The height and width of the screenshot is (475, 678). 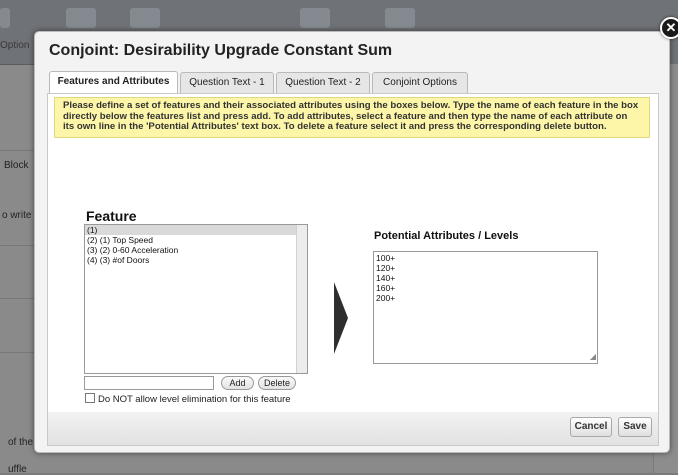 What do you see at coordinates (386, 258) in the screenshot?
I see `attribute-line: 100+` at bounding box center [386, 258].